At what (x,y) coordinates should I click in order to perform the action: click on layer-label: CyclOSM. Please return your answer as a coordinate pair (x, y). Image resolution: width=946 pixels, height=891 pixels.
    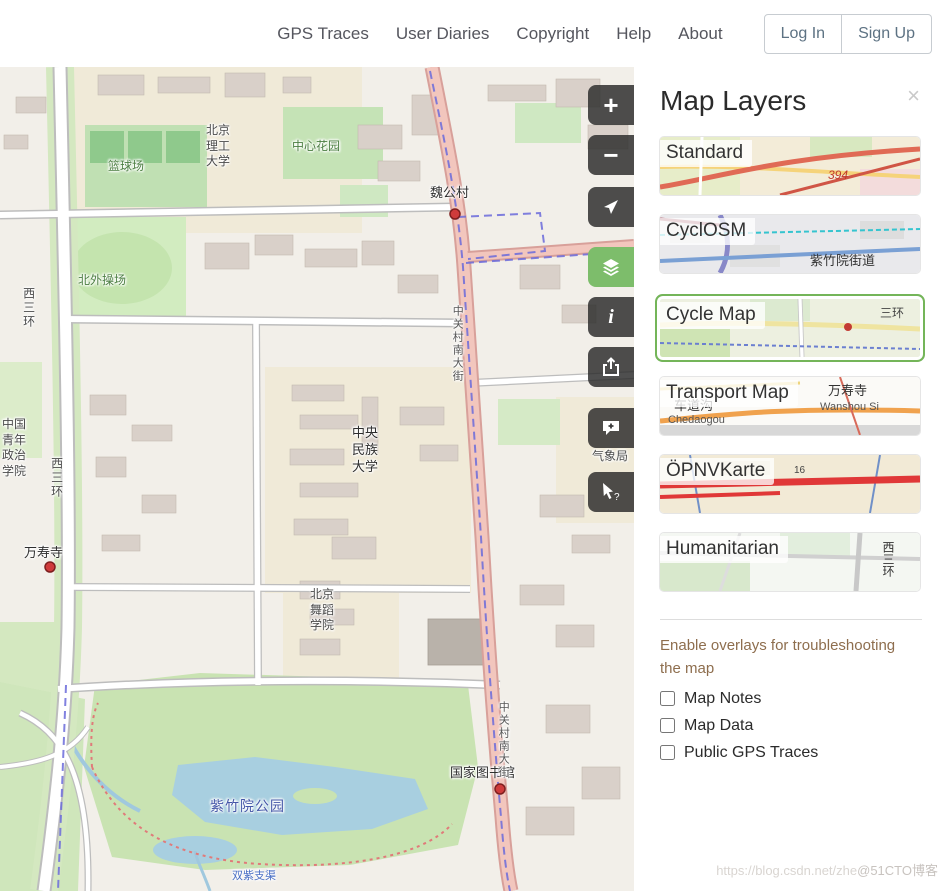
    Looking at the image, I should click on (708, 231).